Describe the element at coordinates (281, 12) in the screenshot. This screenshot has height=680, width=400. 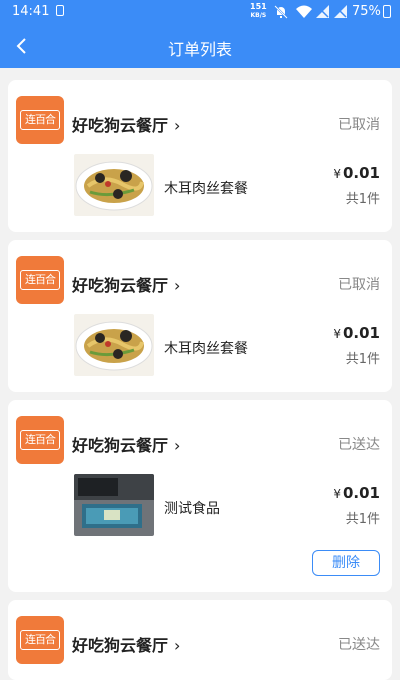
I see `bell-off-icon` at that location.